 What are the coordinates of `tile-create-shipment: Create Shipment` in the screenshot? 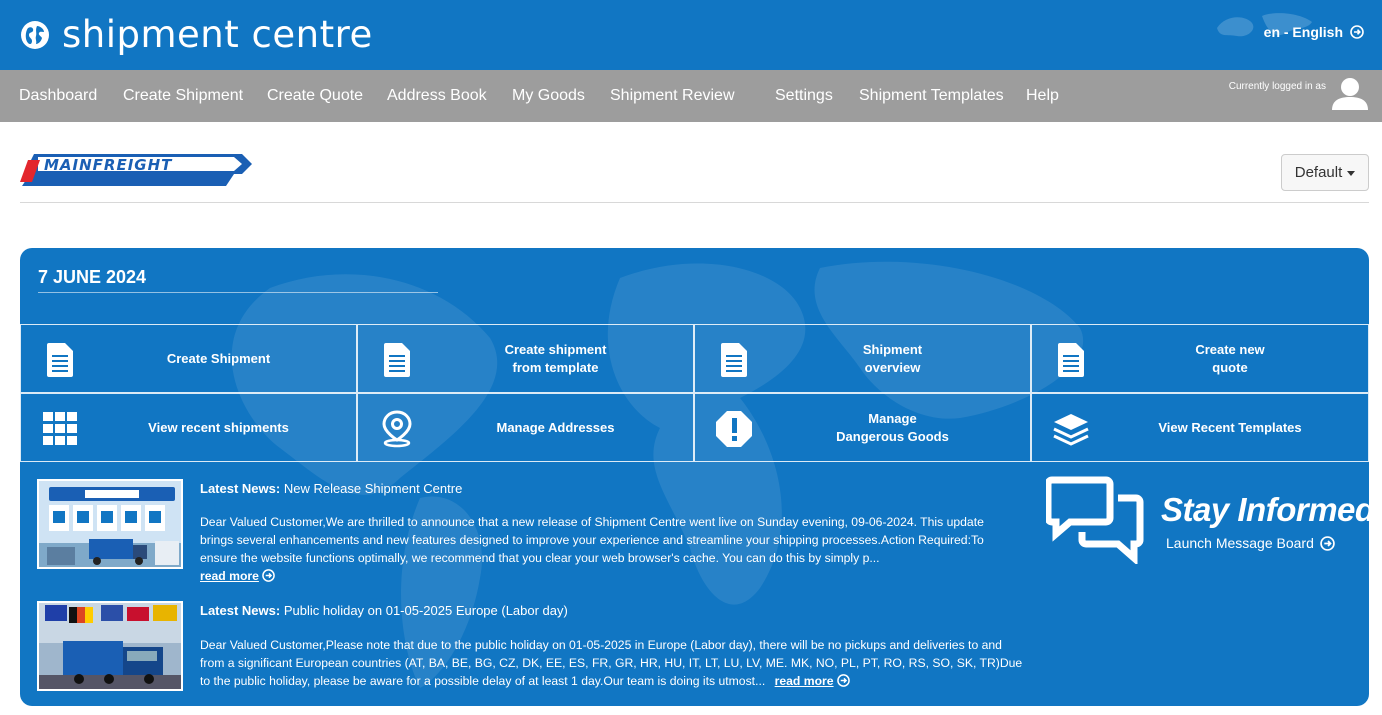 It's located at (188, 358).